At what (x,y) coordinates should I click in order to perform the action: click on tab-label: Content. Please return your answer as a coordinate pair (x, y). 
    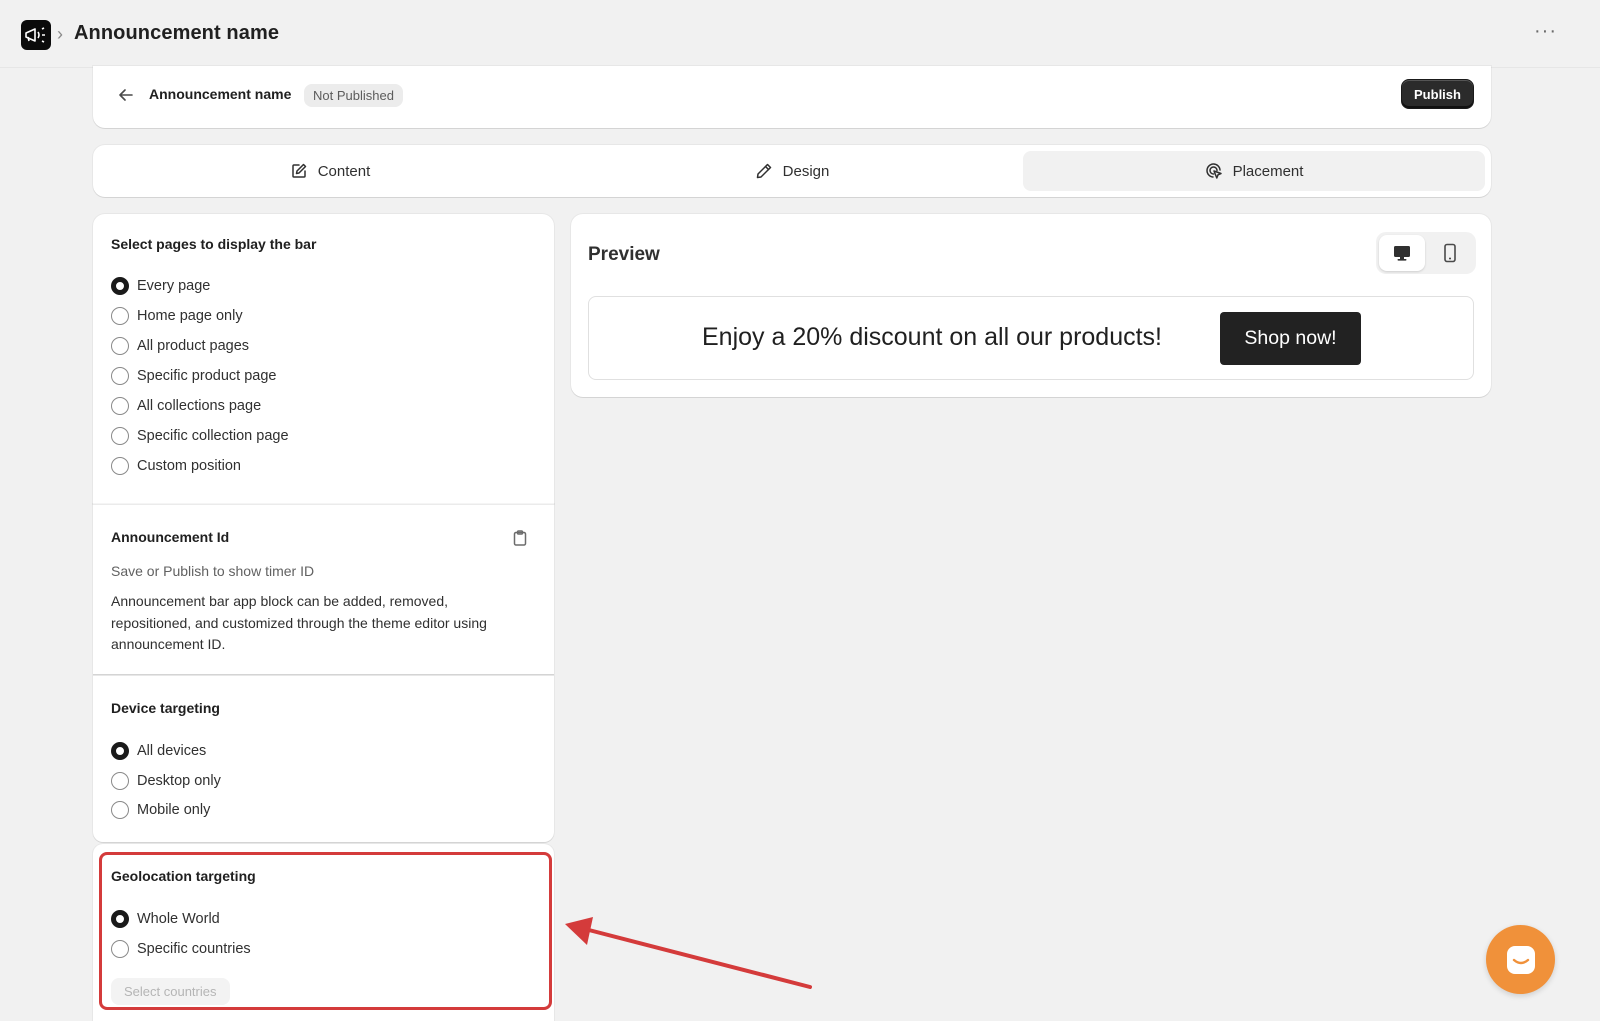
    Looking at the image, I should click on (344, 171).